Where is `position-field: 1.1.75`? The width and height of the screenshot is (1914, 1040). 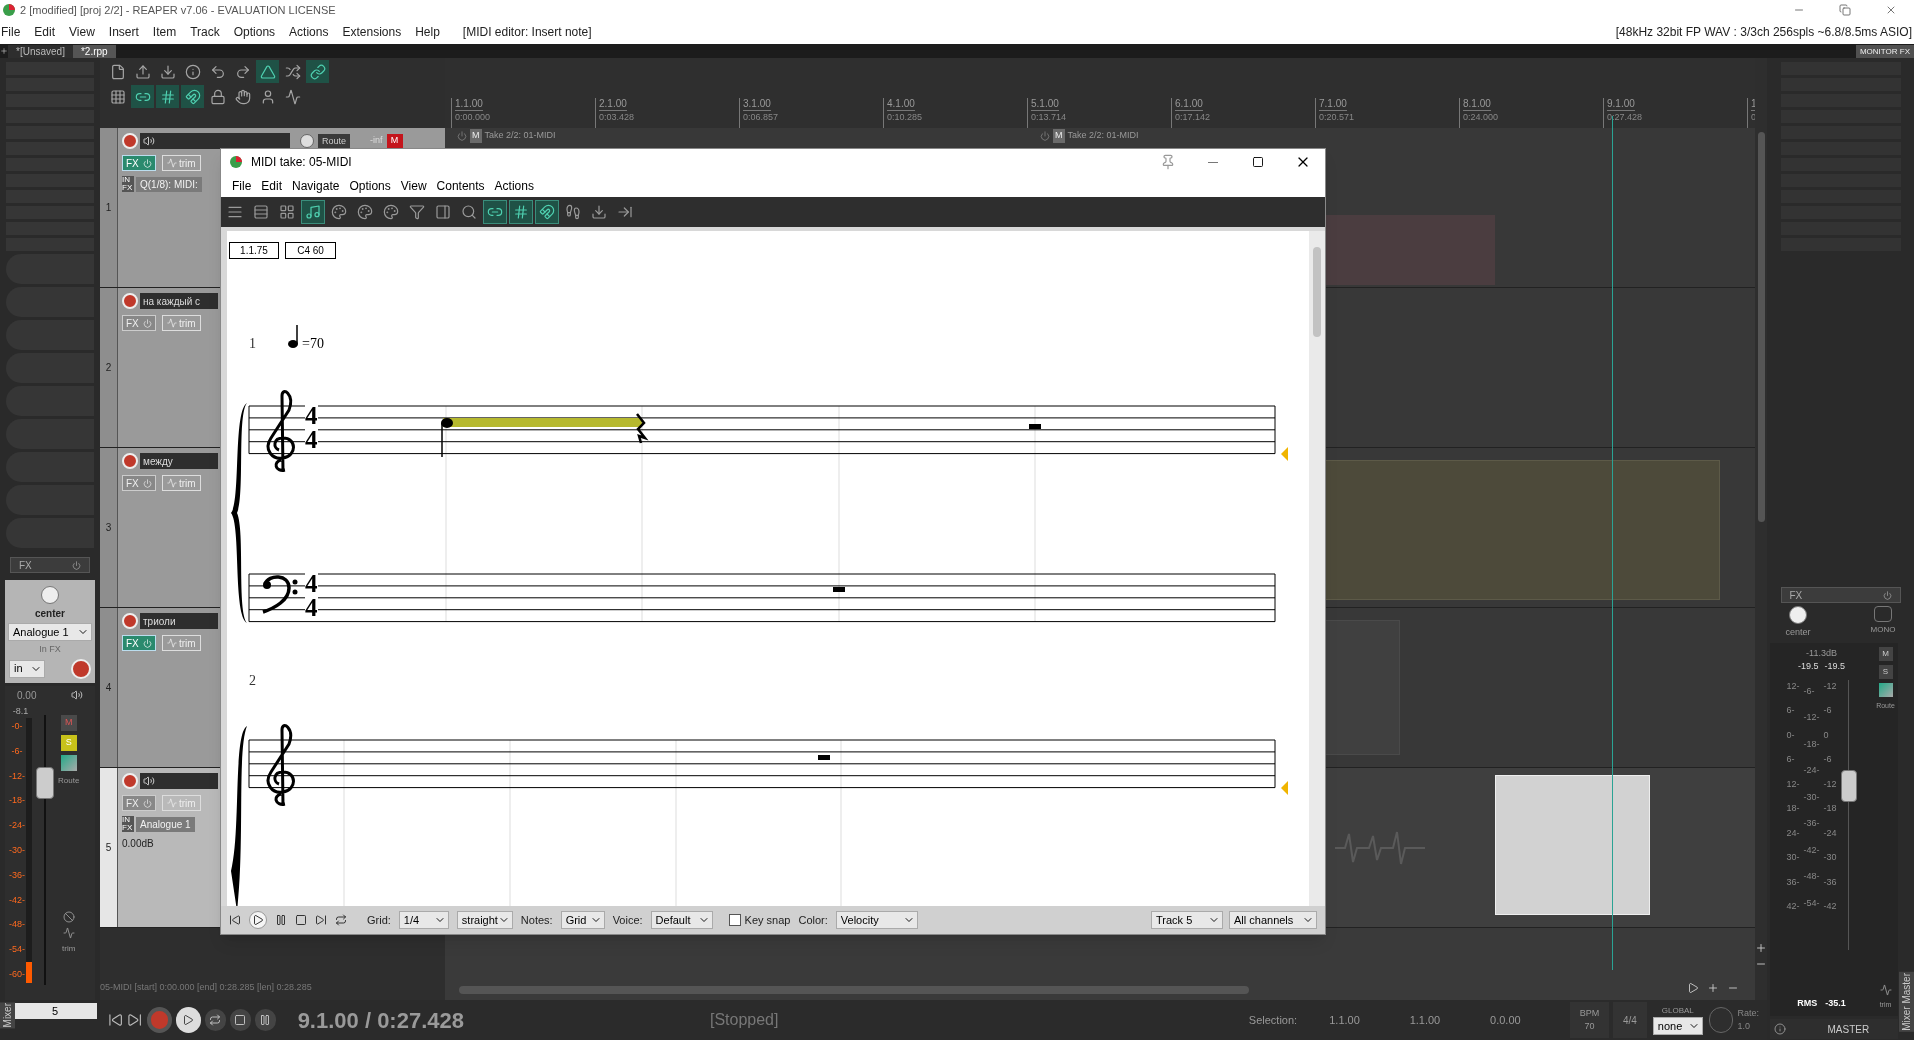
position-field: 1.1.75 is located at coordinates (254, 250).